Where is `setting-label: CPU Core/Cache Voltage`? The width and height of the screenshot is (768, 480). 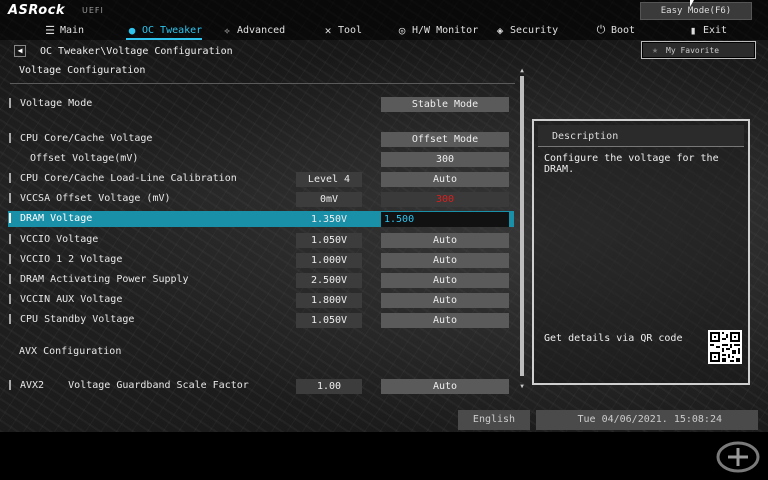 setting-label: CPU Core/Cache Voltage is located at coordinates (86, 138).